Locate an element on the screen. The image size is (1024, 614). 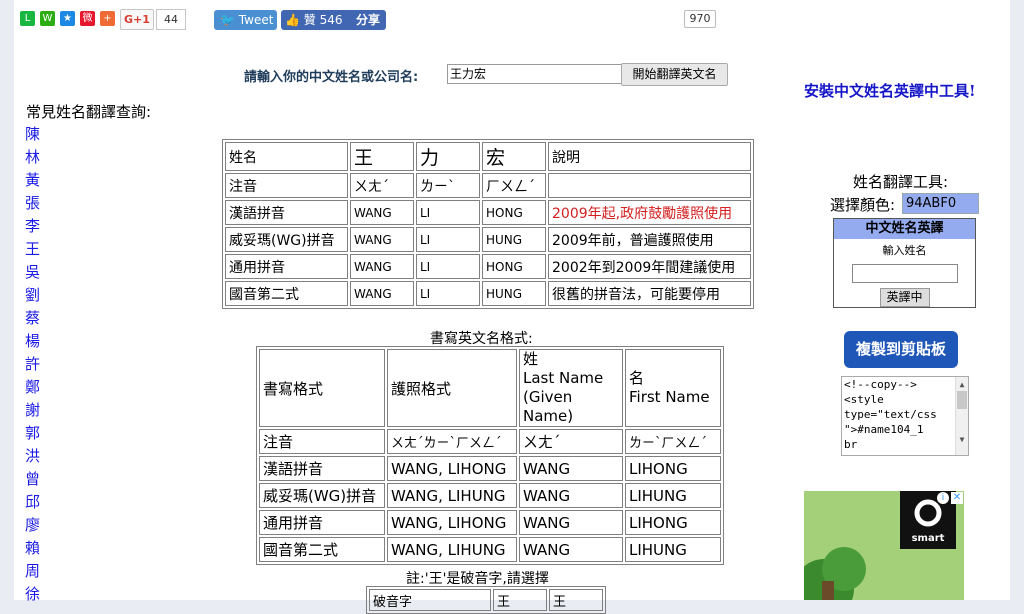
translate-button: 開始翻譯英文名 is located at coordinates (674, 74).